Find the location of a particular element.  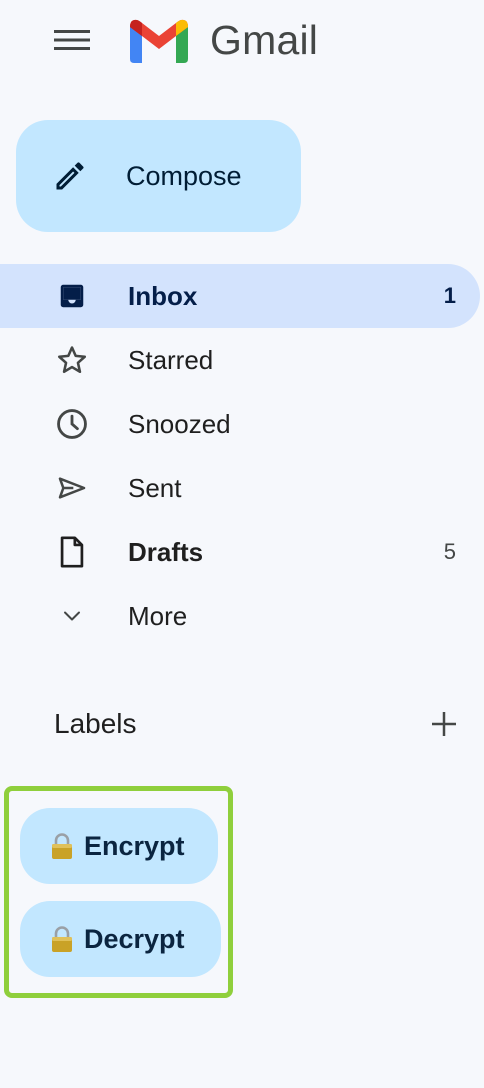

pencil-icon is located at coordinates (70, 176).